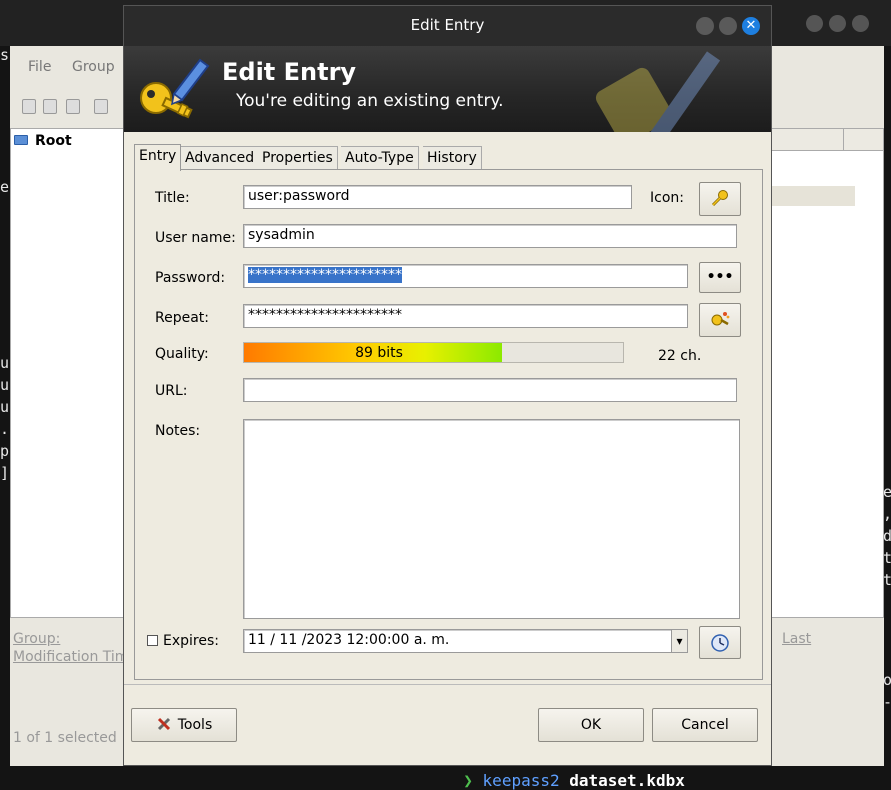  What do you see at coordinates (101, 106) in the screenshot?
I see `add-entry-icon` at bounding box center [101, 106].